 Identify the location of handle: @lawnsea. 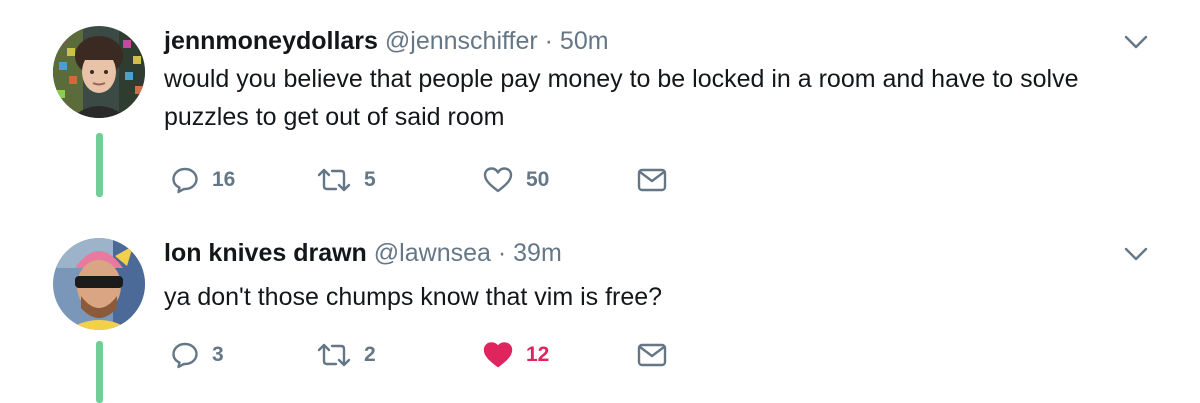
(432, 253).